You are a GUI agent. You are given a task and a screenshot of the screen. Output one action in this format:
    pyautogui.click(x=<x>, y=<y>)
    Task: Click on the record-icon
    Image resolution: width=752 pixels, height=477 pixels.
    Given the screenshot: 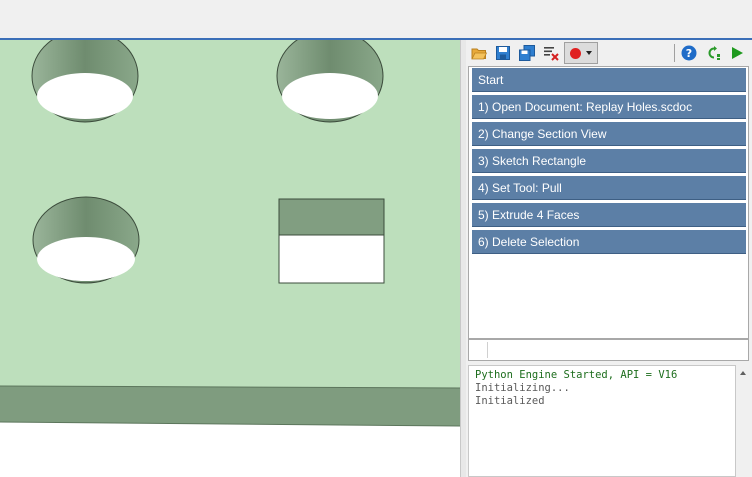 What is the action you would take?
    pyautogui.click(x=575, y=53)
    